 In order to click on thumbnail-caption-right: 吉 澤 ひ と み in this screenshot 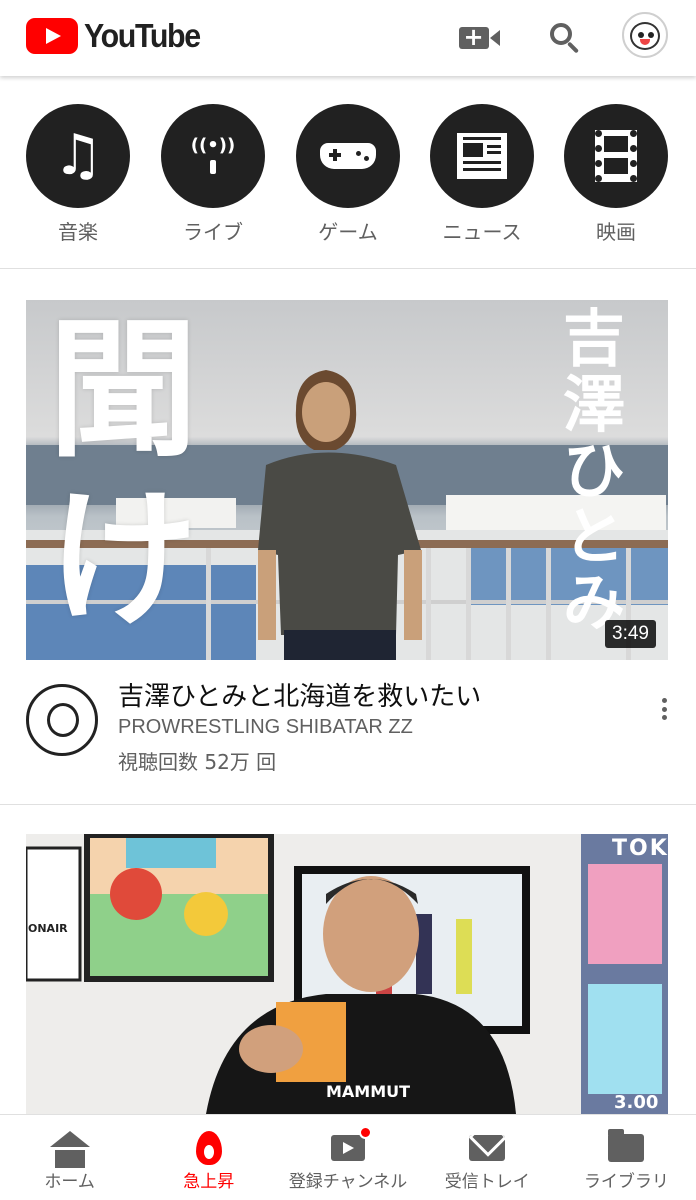, I will do `click(593, 470)`.